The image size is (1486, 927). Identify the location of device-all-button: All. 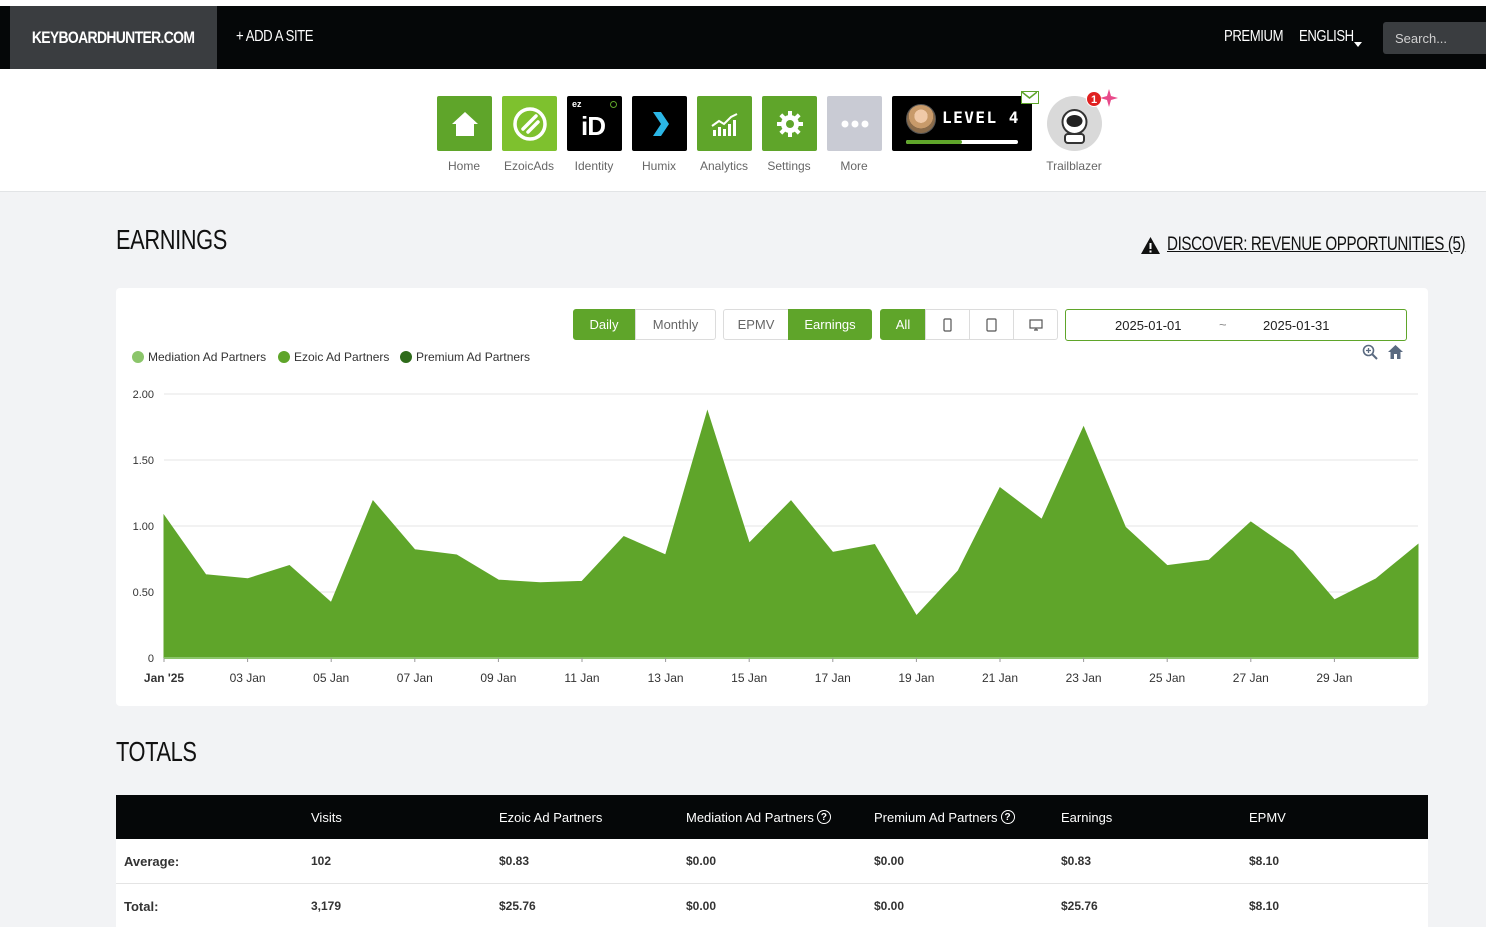
(903, 324).